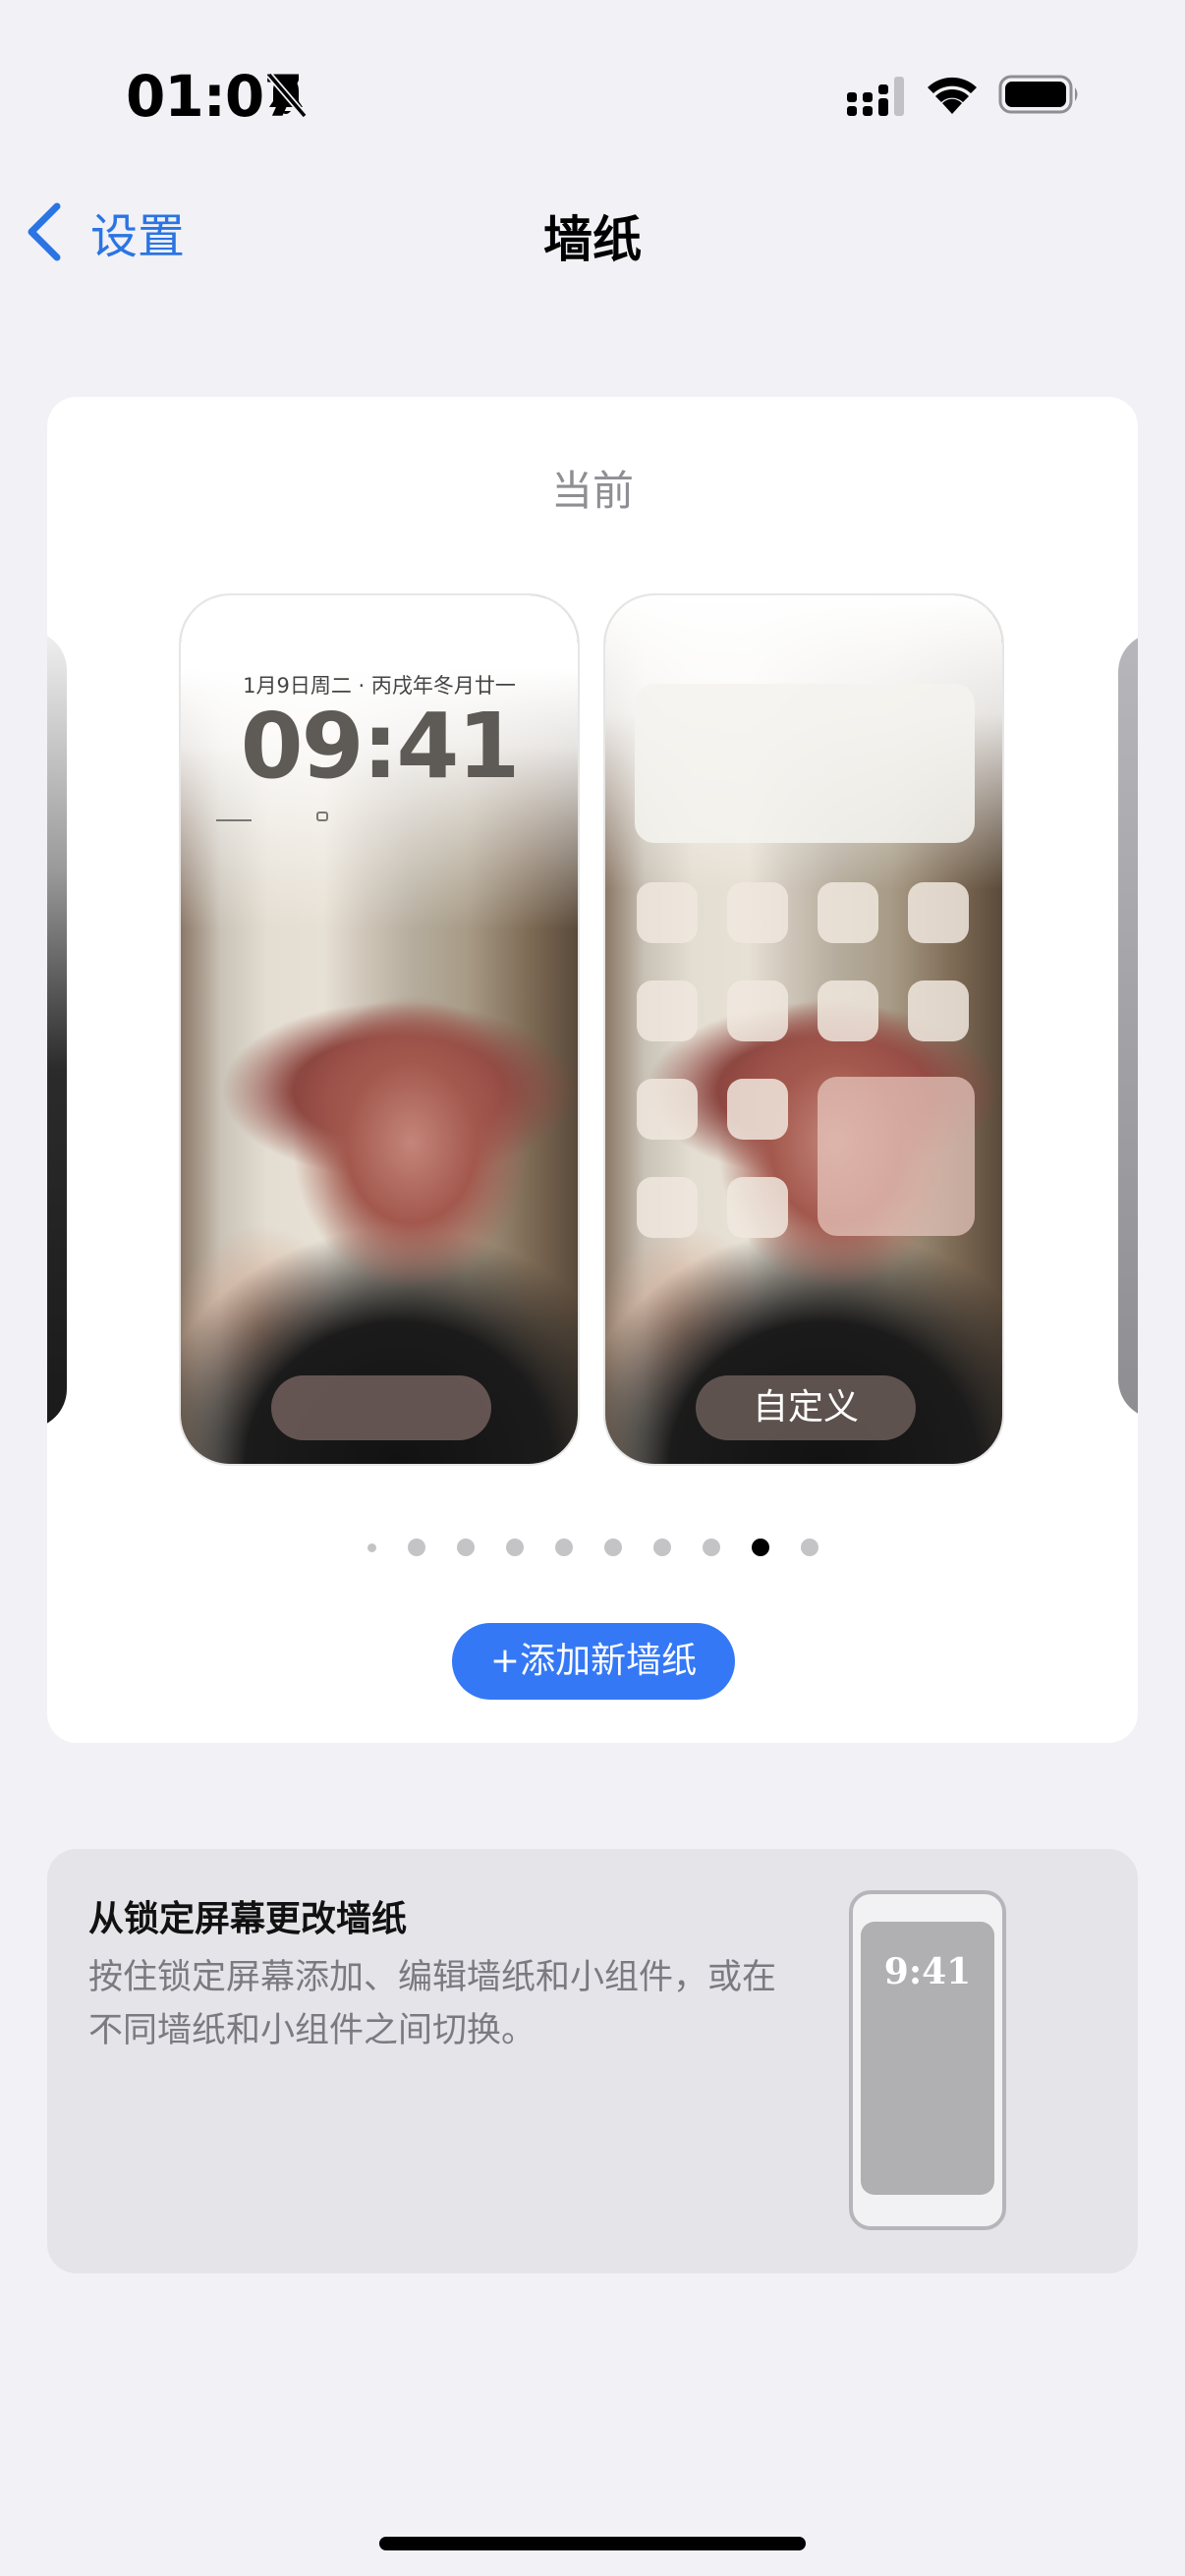 The width and height of the screenshot is (1185, 2576). What do you see at coordinates (248, 1919) in the screenshot?
I see `info-title: 从锁定屏幕更改墙纸` at bounding box center [248, 1919].